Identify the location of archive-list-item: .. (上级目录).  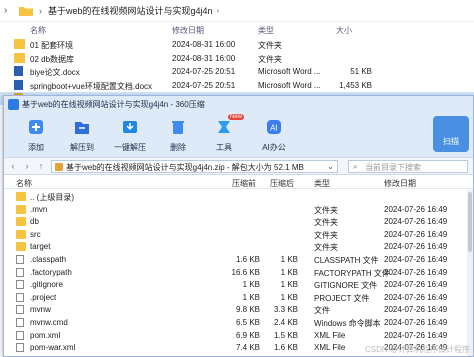
(235, 196).